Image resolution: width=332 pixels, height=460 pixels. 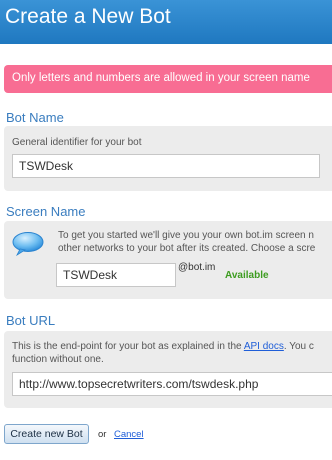 I want to click on cancel-link: Cancel, so click(x=129, y=434).